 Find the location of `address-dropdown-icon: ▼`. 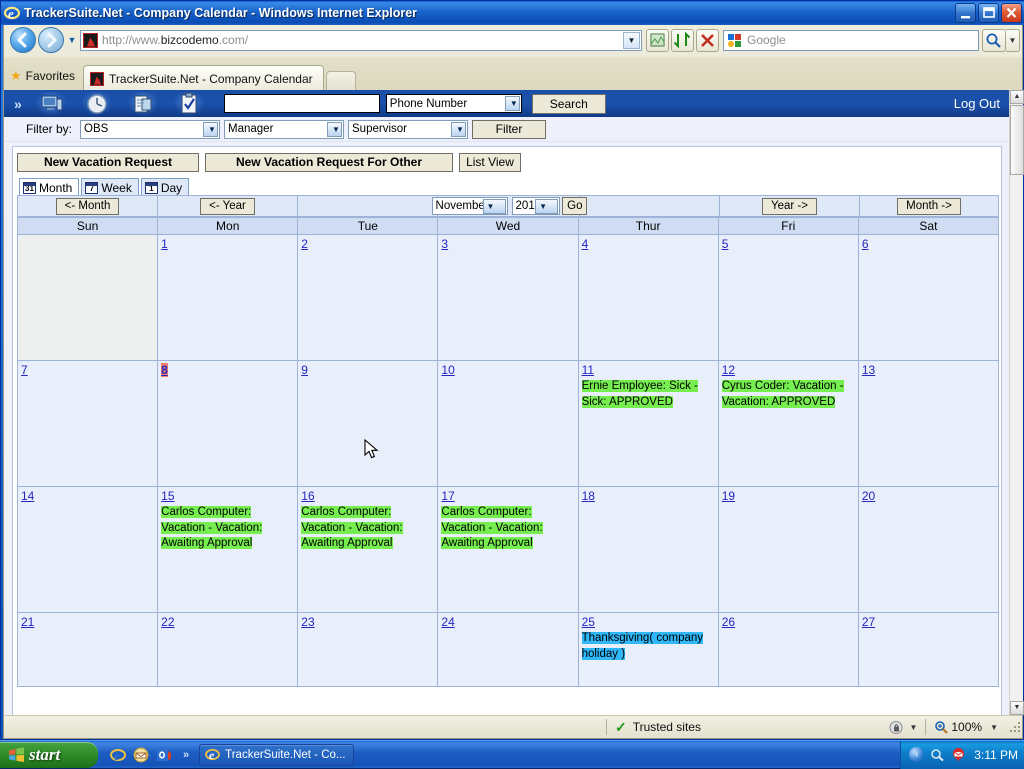

address-dropdown-icon: ▼ is located at coordinates (631, 40).